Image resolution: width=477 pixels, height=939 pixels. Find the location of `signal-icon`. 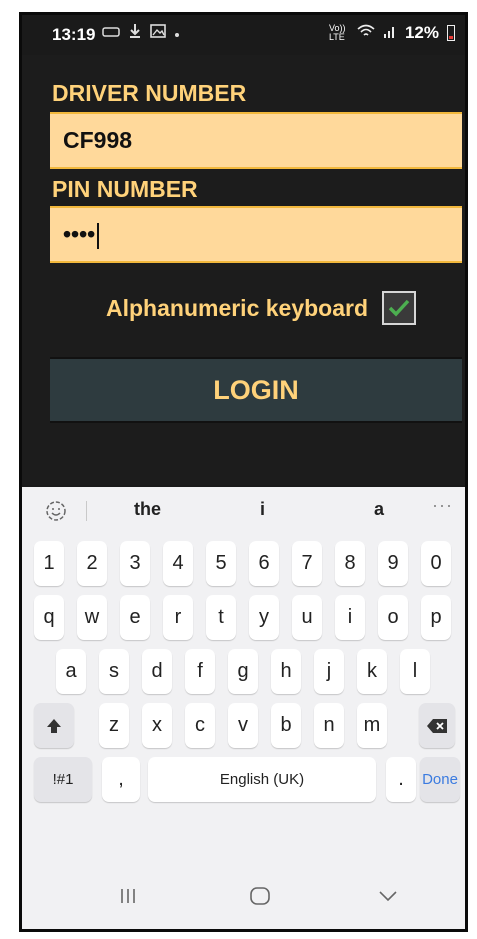

signal-icon is located at coordinates (390, 33).